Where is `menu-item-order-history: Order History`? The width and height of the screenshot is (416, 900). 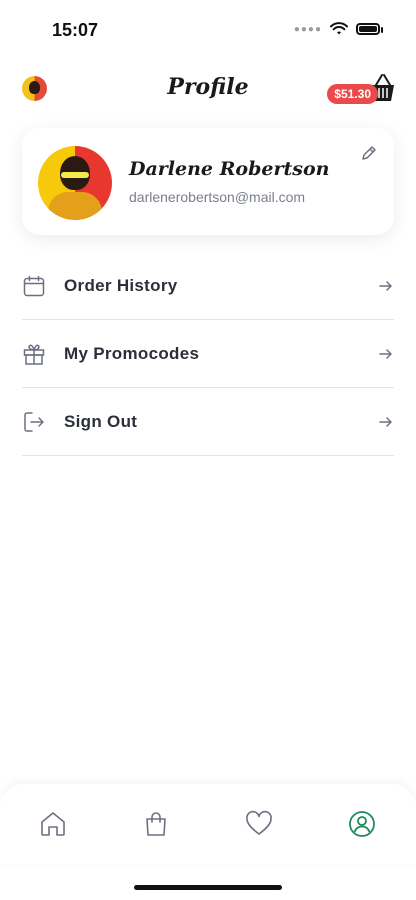 menu-item-order-history: Order History is located at coordinates (208, 286).